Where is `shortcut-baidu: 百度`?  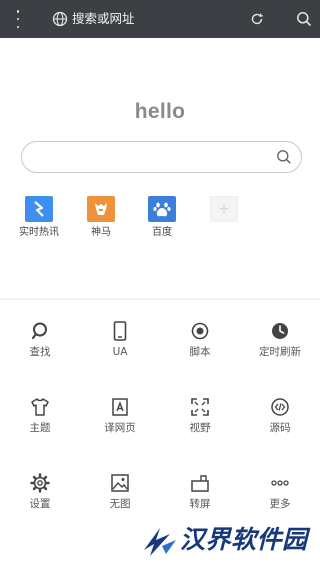
shortcut-baidu: 百度 is located at coordinates (162, 220).